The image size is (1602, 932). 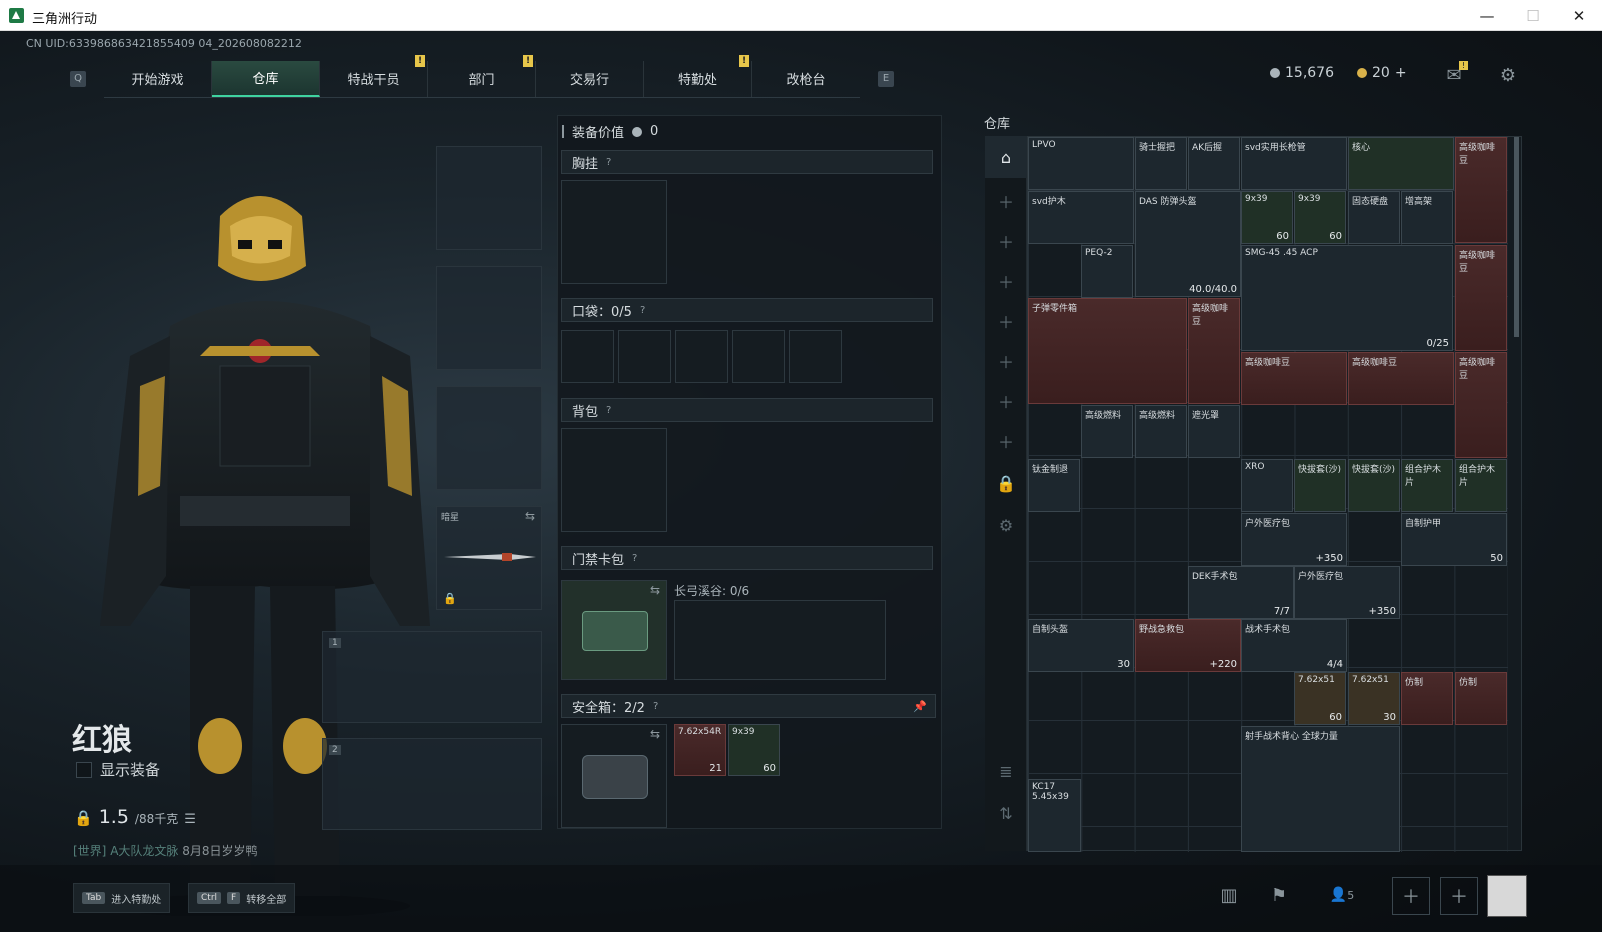 I want to click on enter-special-ops-button: Tab 进入特勤处, so click(x=122, y=898).